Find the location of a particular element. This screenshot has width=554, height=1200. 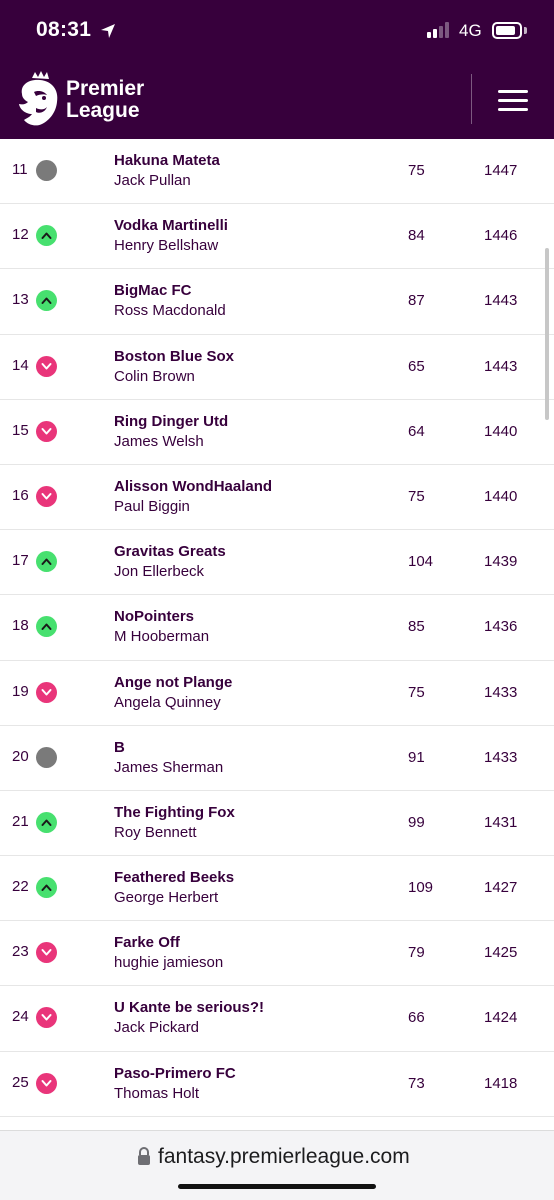

table-row: 19 Ange not Plange Angela Quinney 75 1433 is located at coordinates (277, 693).